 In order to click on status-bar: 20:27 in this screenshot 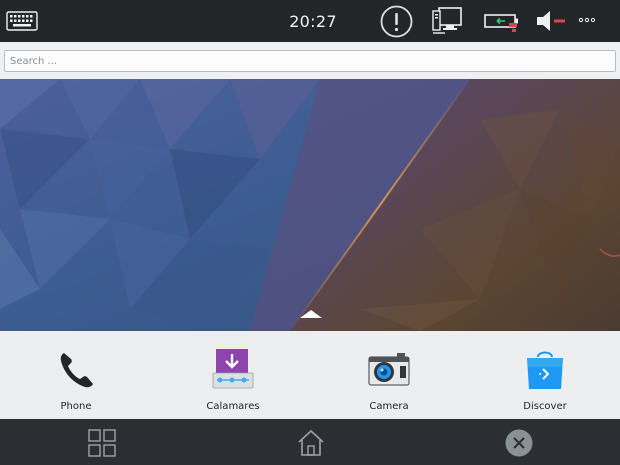, I will do `click(310, 21)`.